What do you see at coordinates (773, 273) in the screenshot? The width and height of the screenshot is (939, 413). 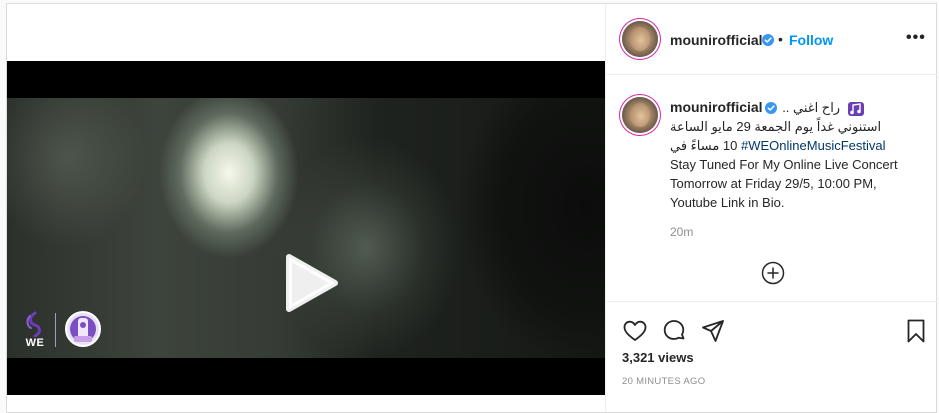 I see `add-comment-icon` at bounding box center [773, 273].